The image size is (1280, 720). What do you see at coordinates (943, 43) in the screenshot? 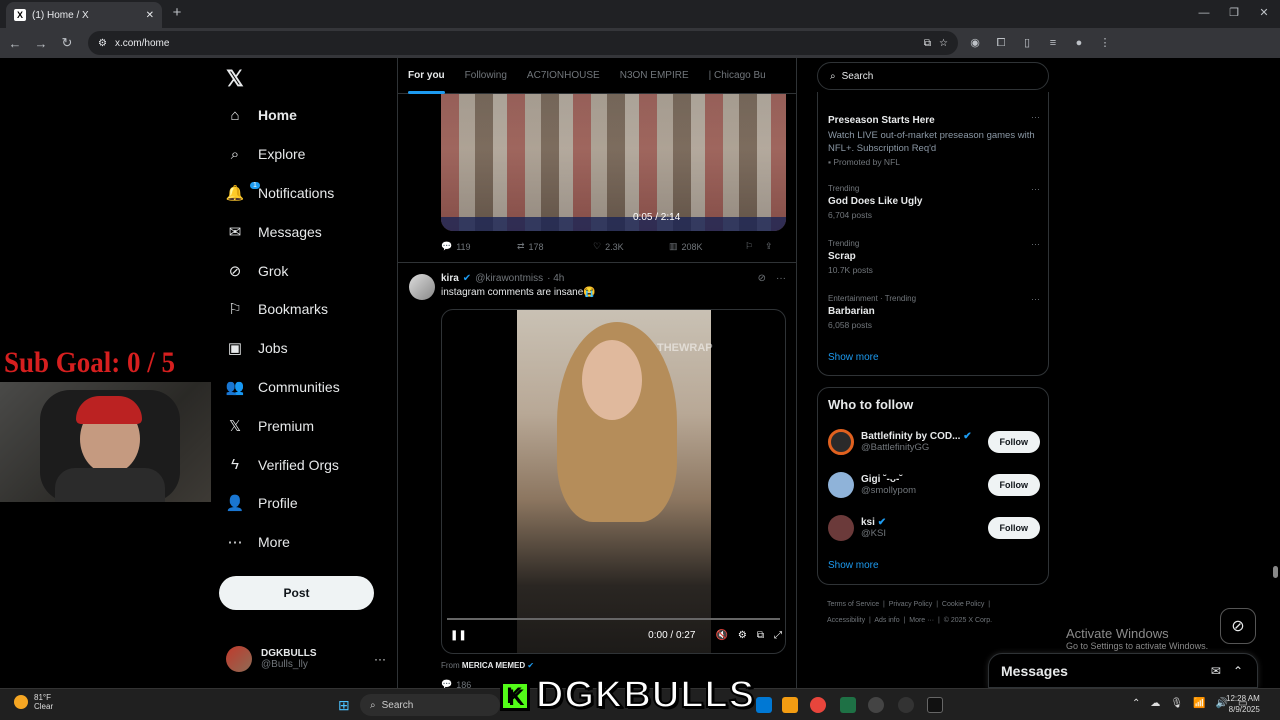
I see `bookmark-star-icon: ☆` at bounding box center [943, 43].